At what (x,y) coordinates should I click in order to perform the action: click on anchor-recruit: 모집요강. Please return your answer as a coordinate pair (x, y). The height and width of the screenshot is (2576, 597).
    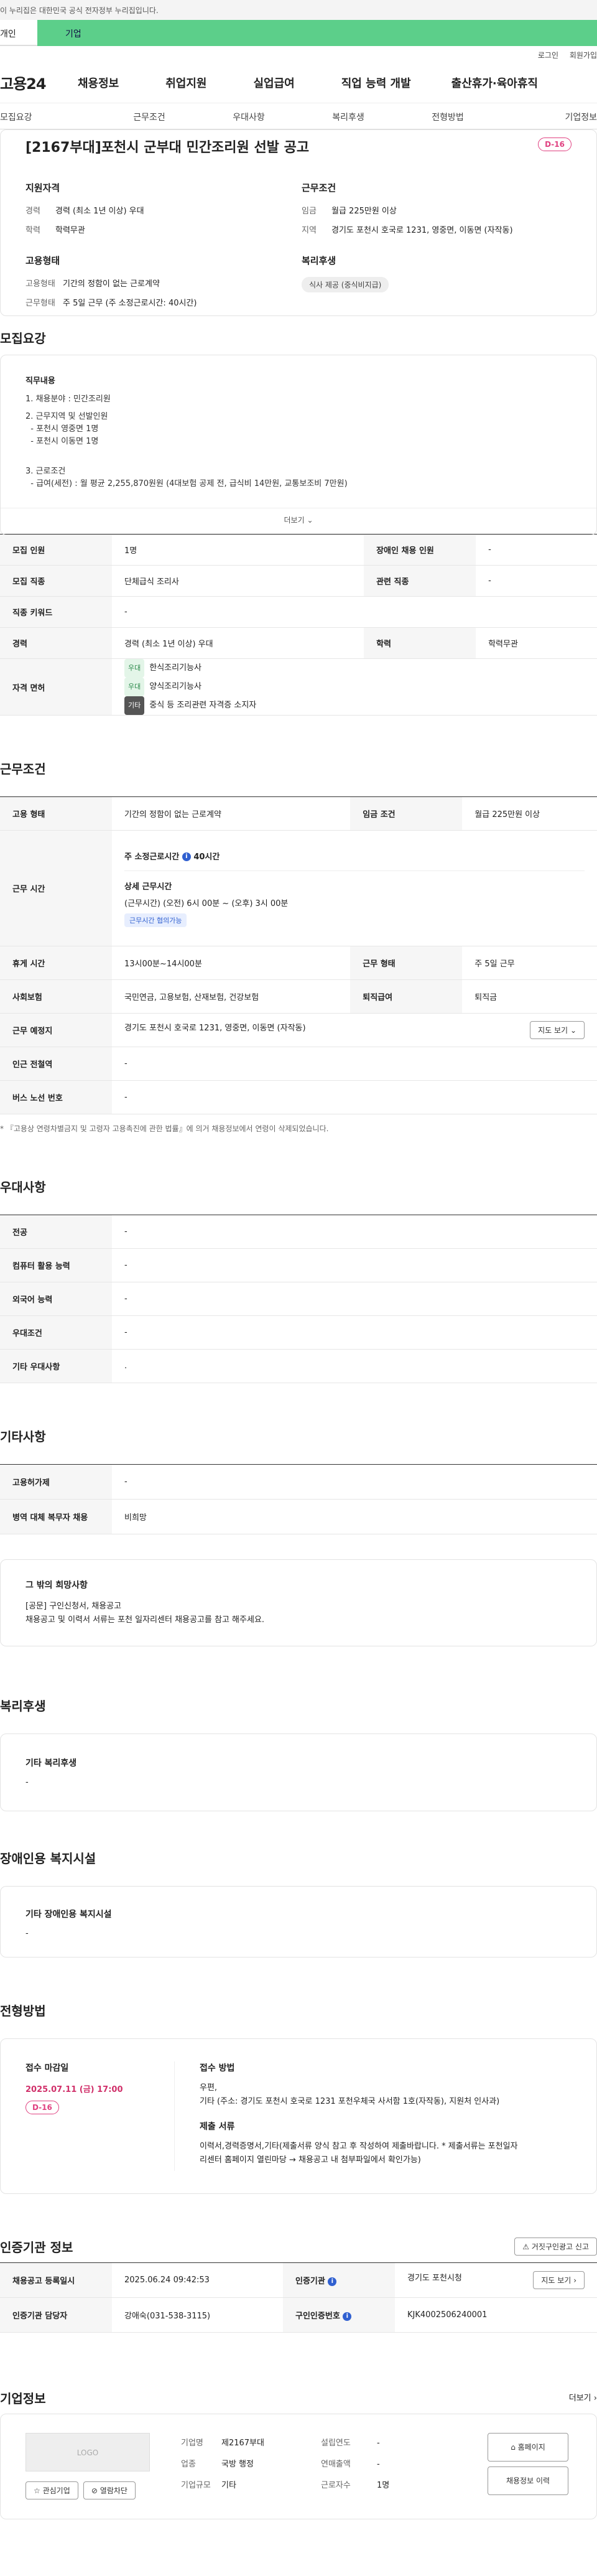
    Looking at the image, I should click on (50, 116).